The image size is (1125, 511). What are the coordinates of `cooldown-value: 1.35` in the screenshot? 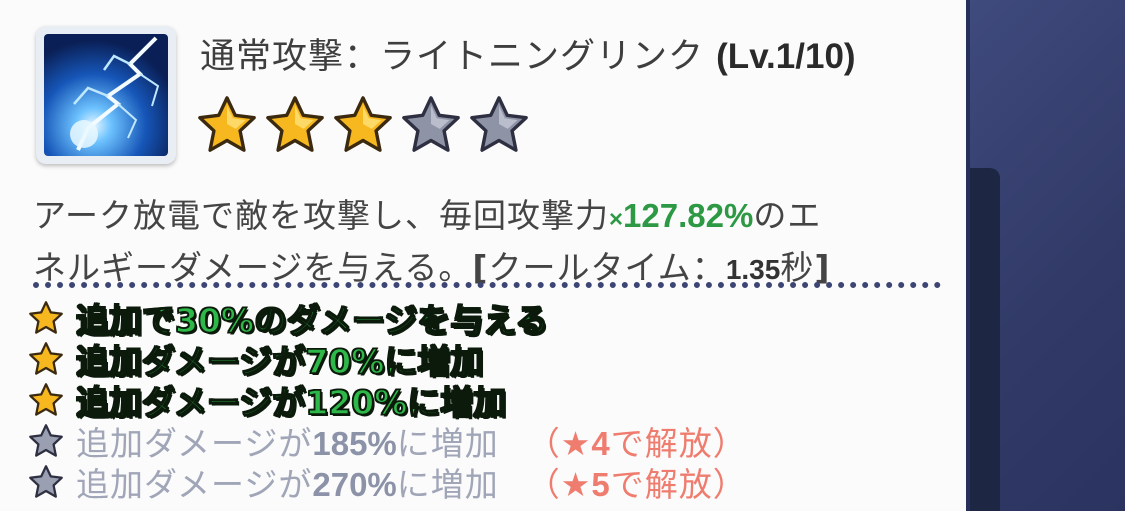 It's located at (753, 269).